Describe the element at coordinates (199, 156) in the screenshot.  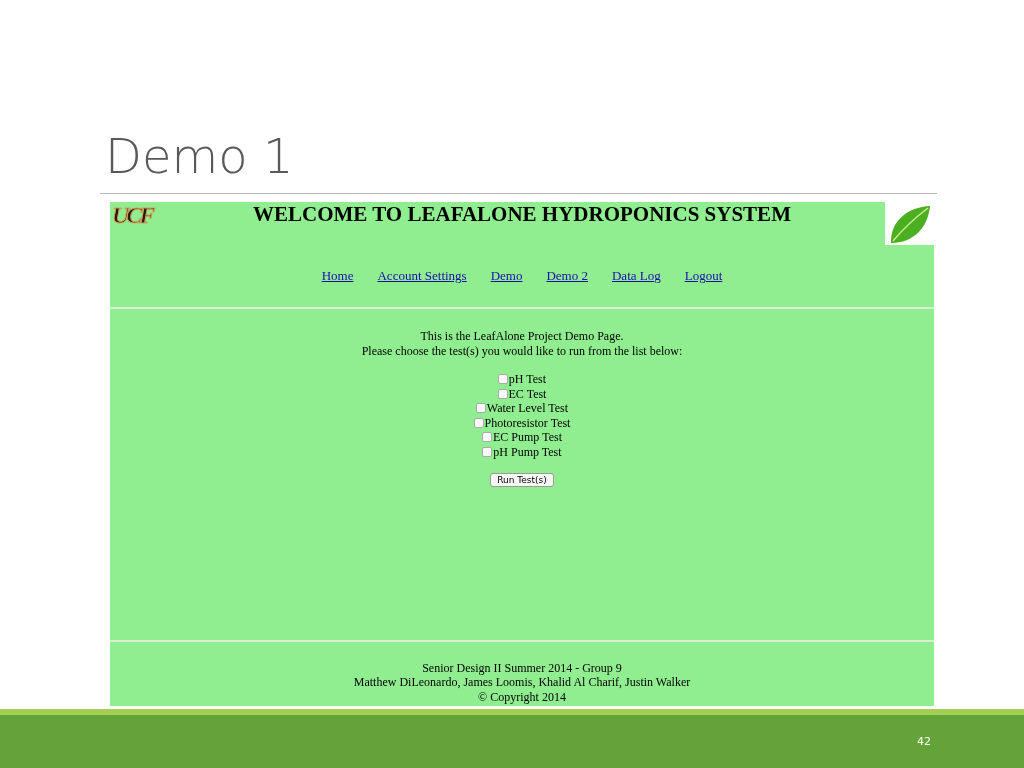
I see `slide-title: Demo 1` at that location.